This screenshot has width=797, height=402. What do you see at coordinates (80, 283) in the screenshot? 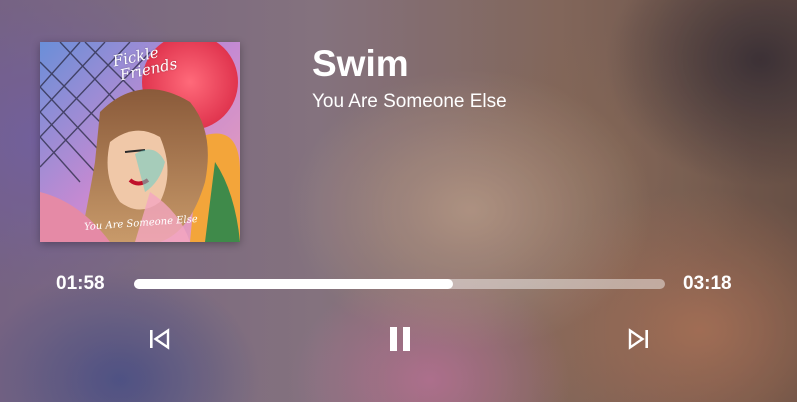
I see `elapsed-time: 01:58` at bounding box center [80, 283].